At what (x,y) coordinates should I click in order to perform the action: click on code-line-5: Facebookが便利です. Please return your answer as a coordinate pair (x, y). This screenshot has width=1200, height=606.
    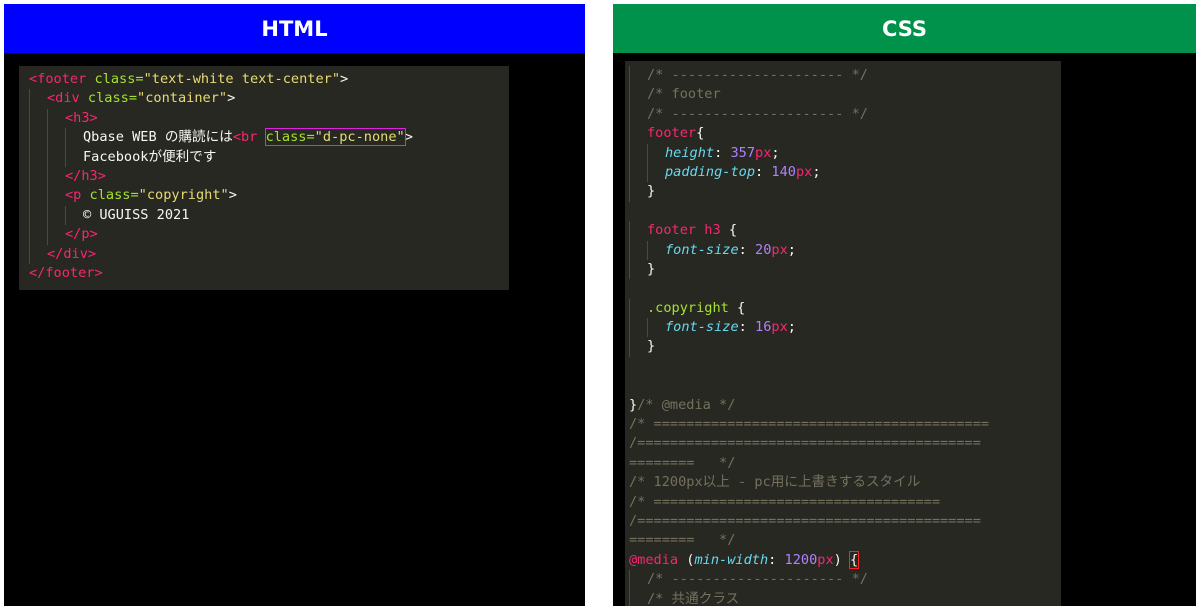
    Looking at the image, I should click on (269, 157).